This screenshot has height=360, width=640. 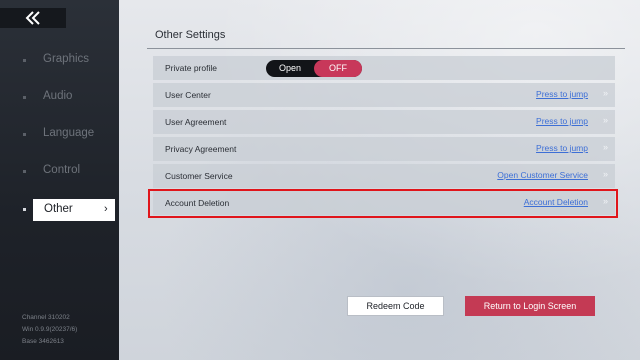 I want to click on row-privacy-agreement: Privacy Agreement Press to jump », so click(x=384, y=149).